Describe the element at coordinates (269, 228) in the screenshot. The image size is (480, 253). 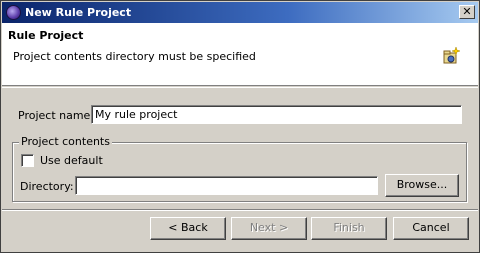
I see `next-button: Next >` at that location.